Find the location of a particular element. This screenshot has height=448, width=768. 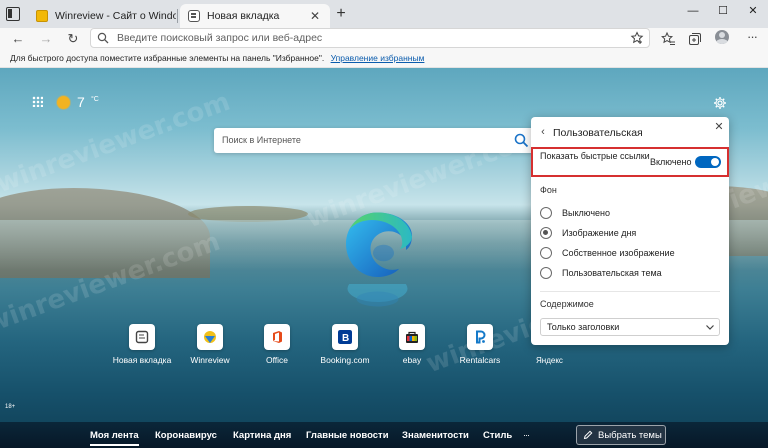

tab-winreview: Winreview - Сайт о Windows is located at coordinates (102, 16).